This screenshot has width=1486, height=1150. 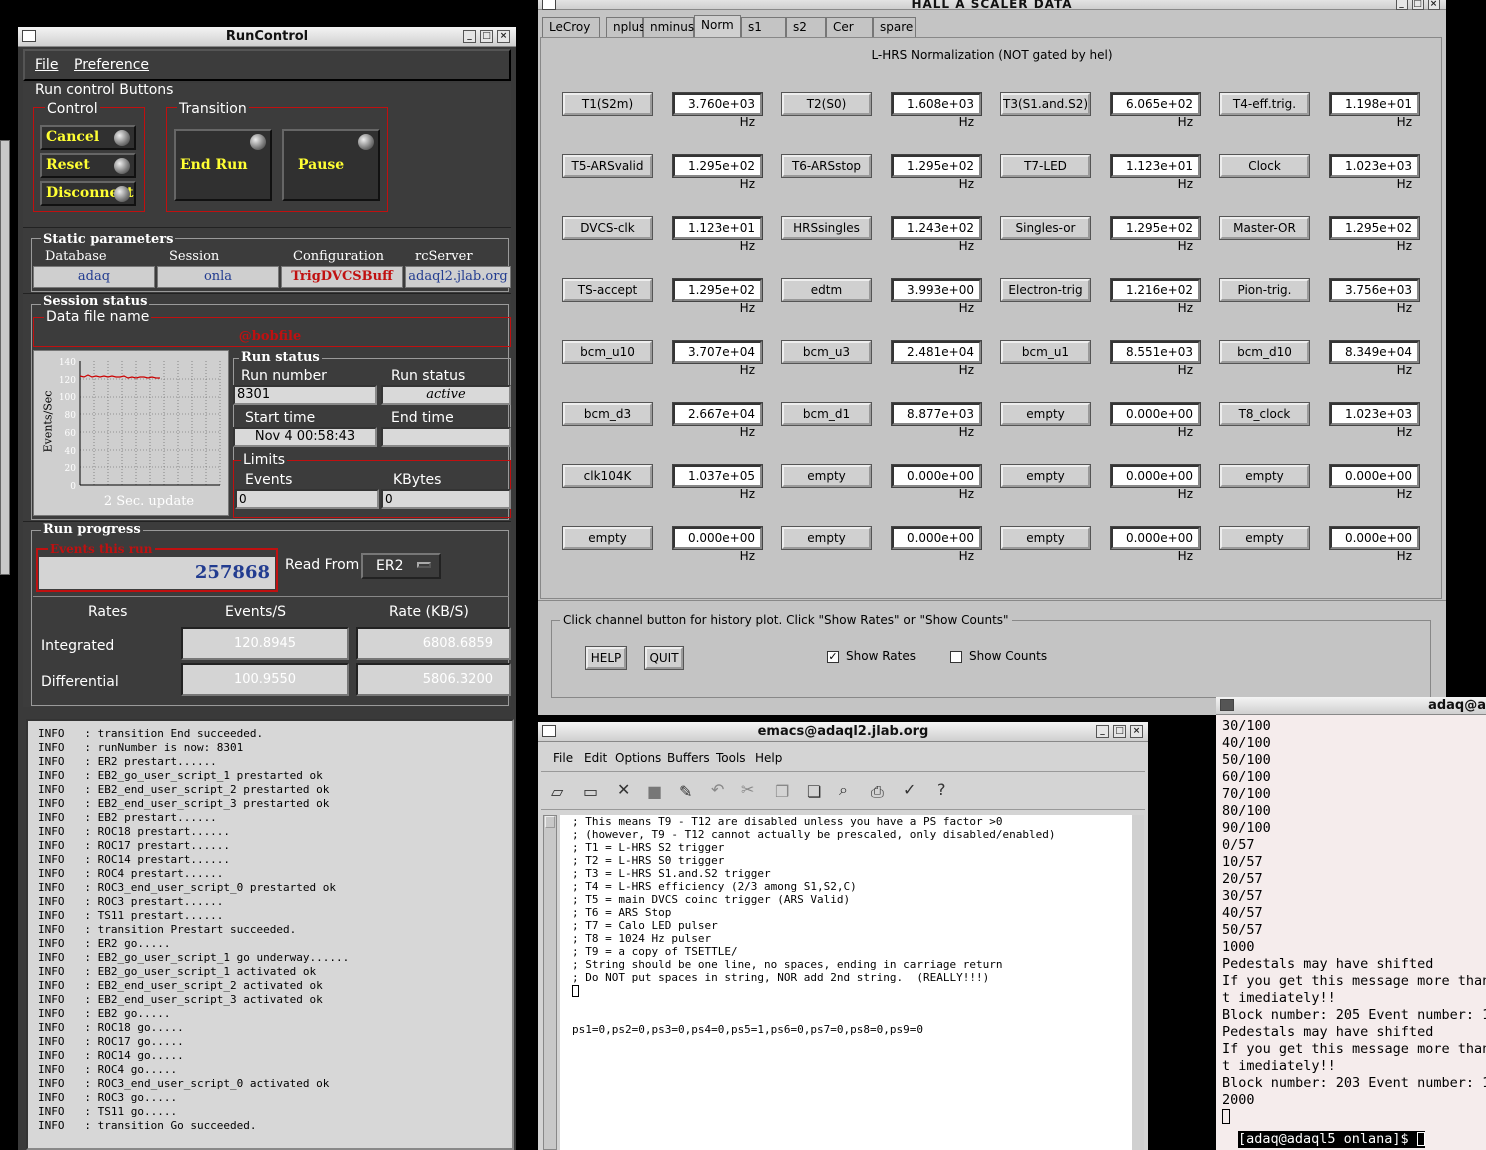 I want to click on menu-buffers: Buffers, so click(x=688, y=758).